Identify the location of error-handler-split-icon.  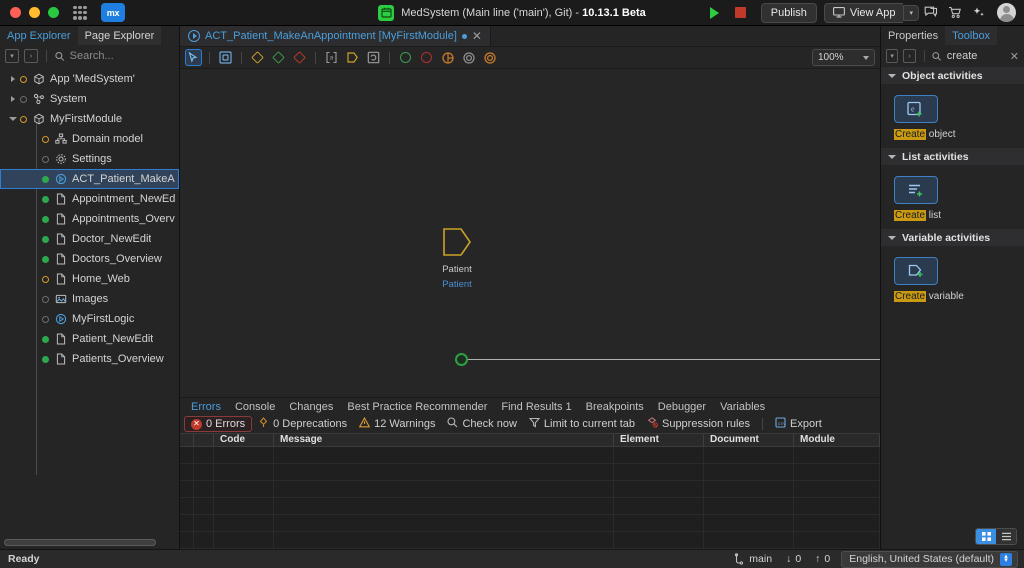
(299, 57).